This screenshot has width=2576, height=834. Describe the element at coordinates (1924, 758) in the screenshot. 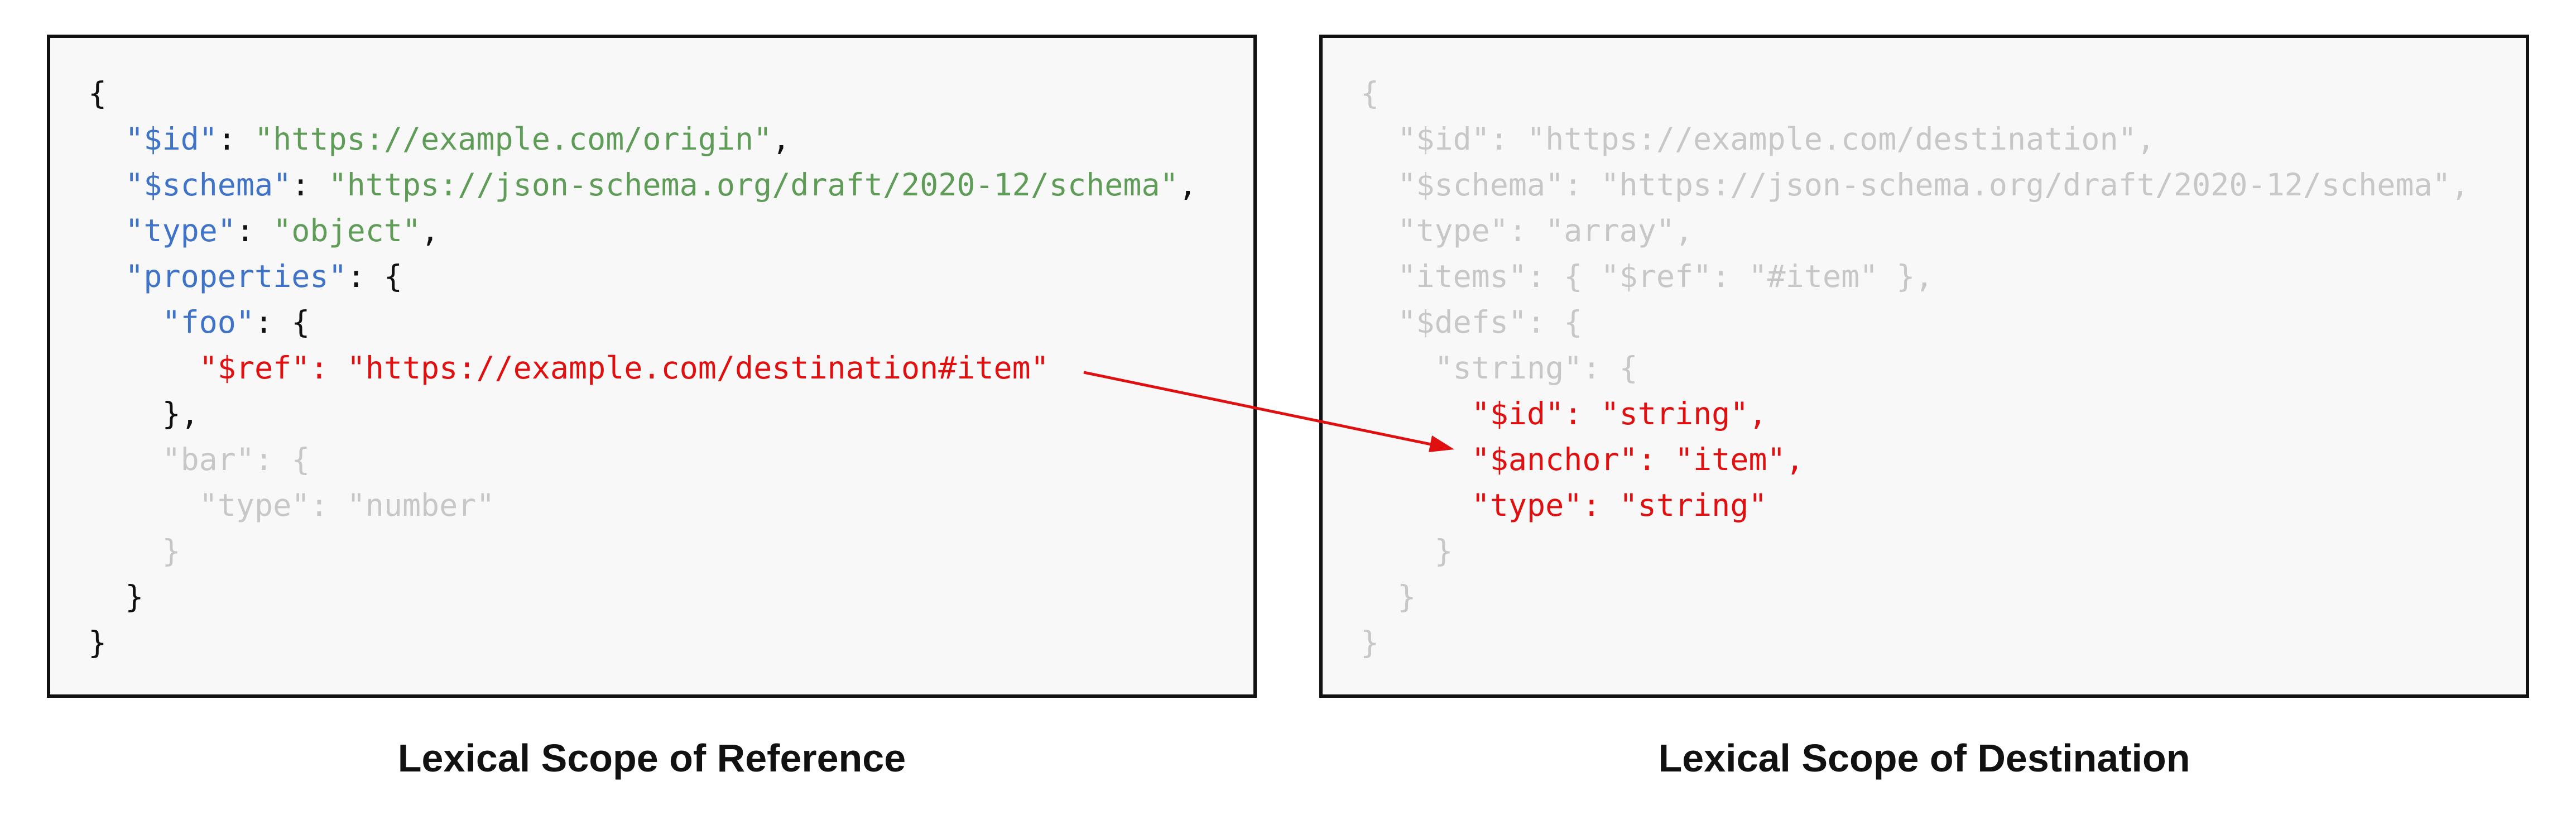

I see `destination-scope-caption: Lexical Scope of Destination` at that location.